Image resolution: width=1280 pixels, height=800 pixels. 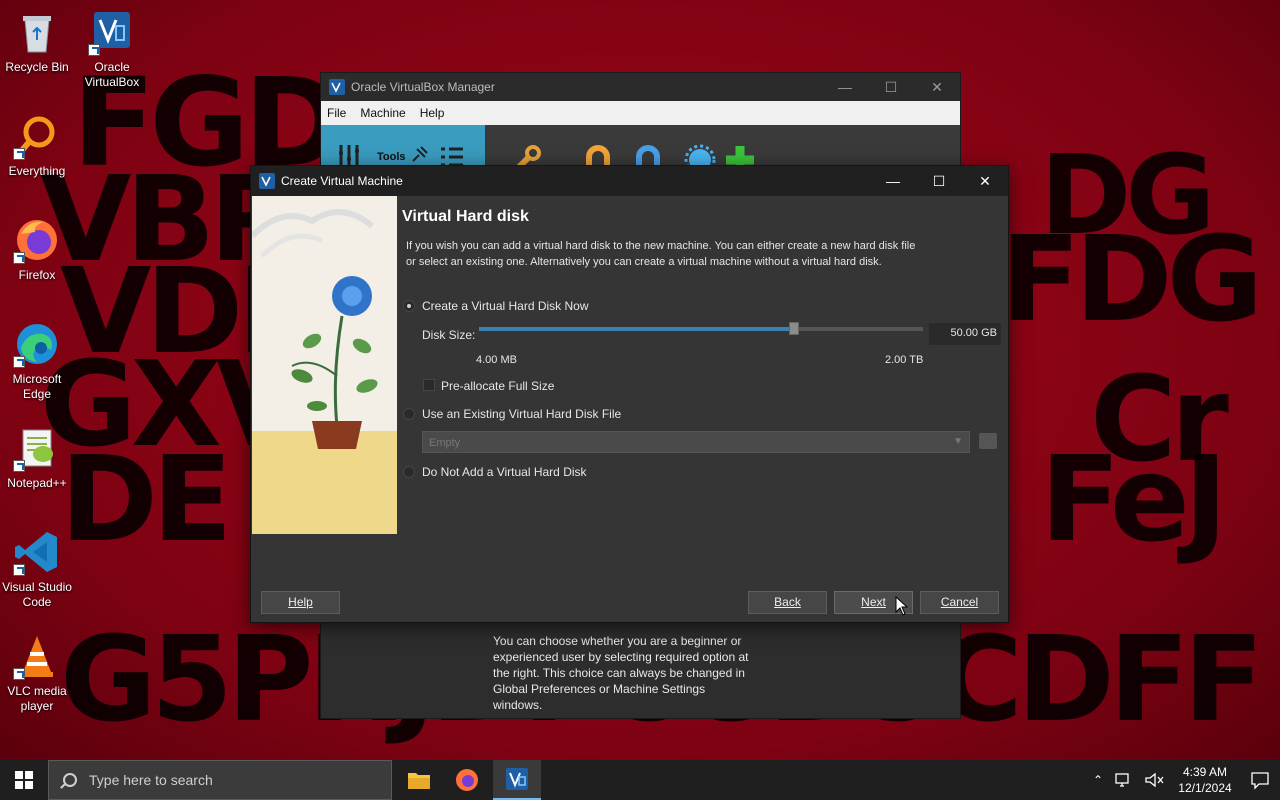 I want to click on do-not-add-radio, so click(x=409, y=472).